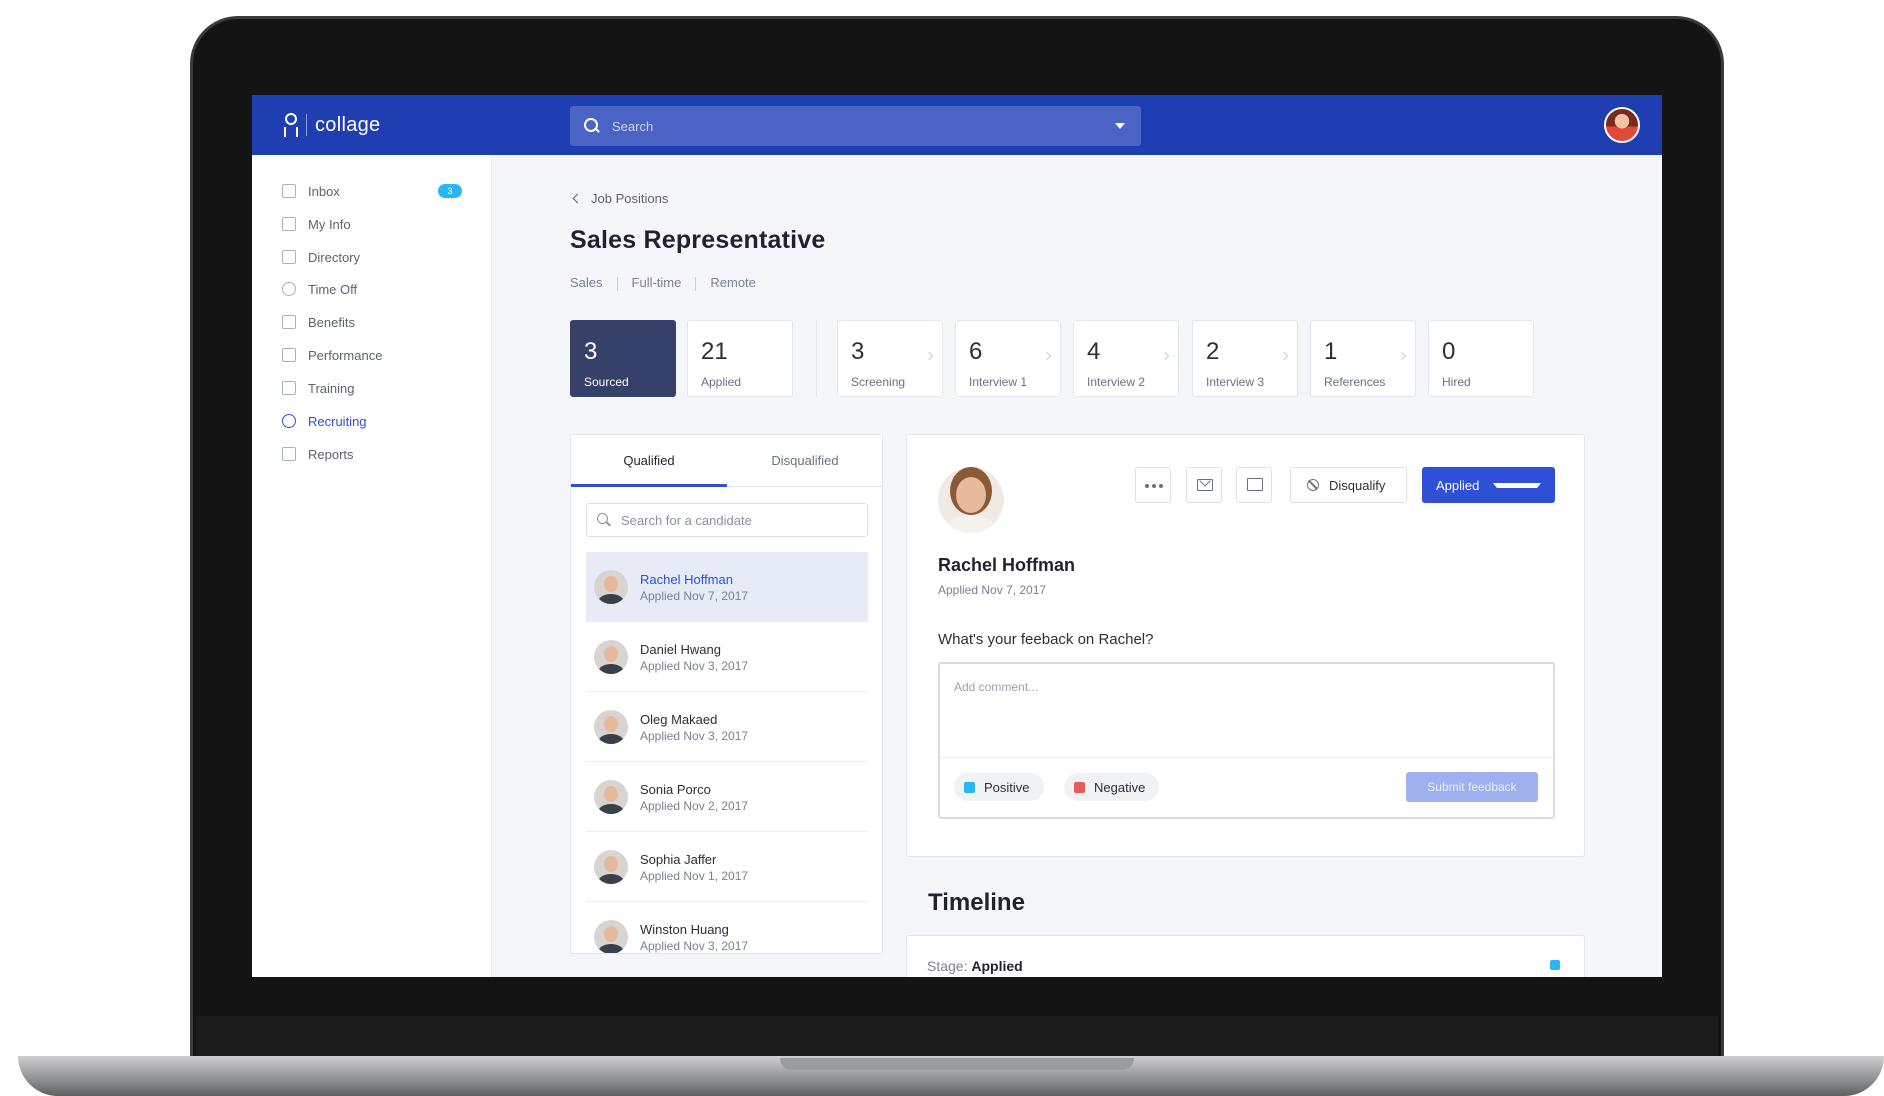 This screenshot has width=1884, height=1096. I want to click on more-actions-button, so click(1153, 485).